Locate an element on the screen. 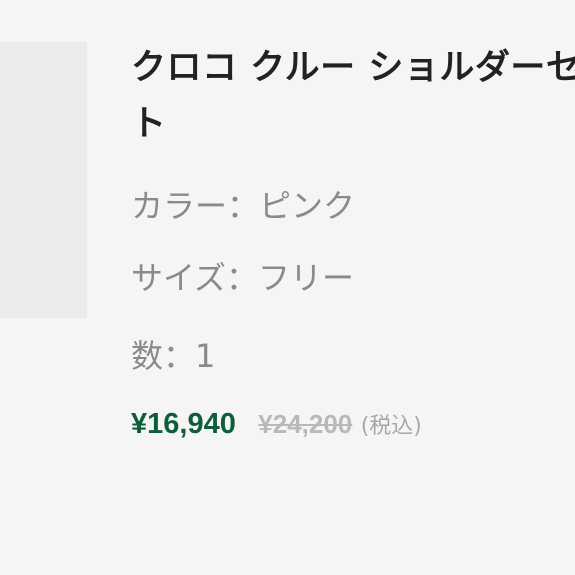 This screenshot has height=575, width=575. sale-price: ¥16,940 is located at coordinates (183, 424).